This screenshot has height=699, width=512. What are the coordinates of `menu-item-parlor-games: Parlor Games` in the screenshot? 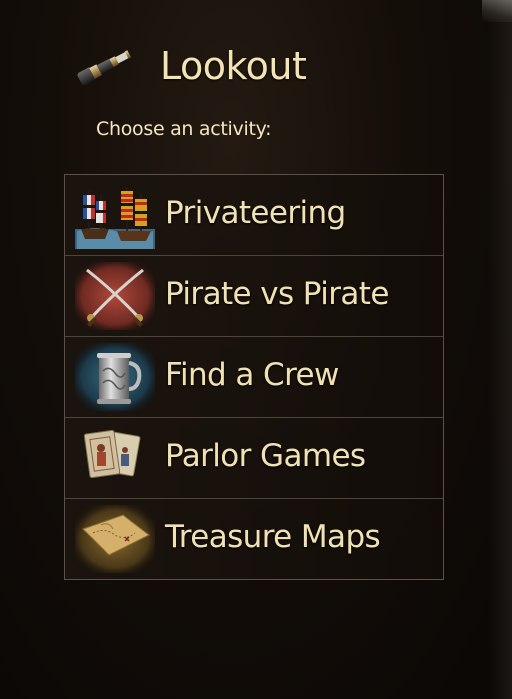 It's located at (254, 458).